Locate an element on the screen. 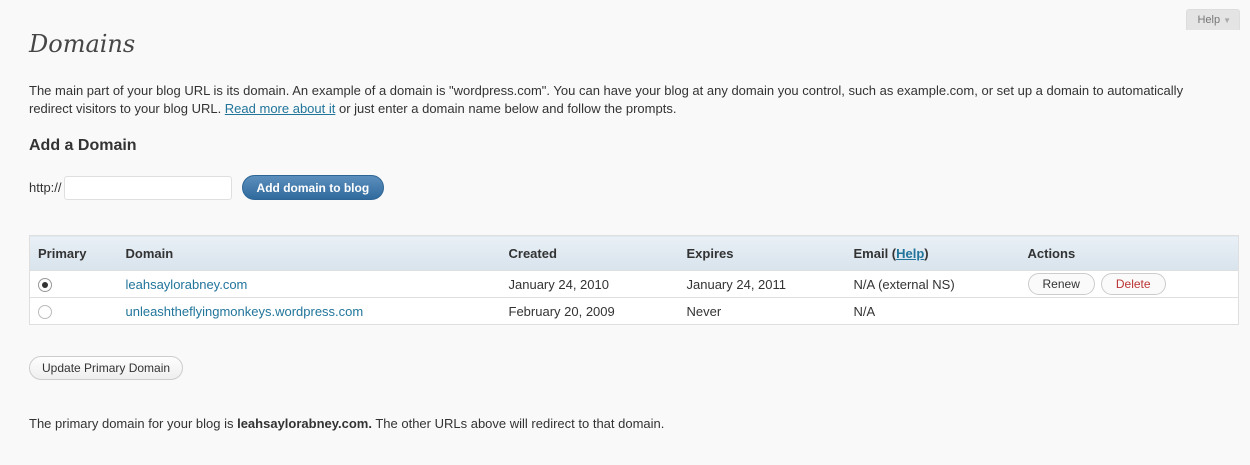 This screenshot has width=1250, height=465. page-title: Domains is located at coordinates (82, 44).